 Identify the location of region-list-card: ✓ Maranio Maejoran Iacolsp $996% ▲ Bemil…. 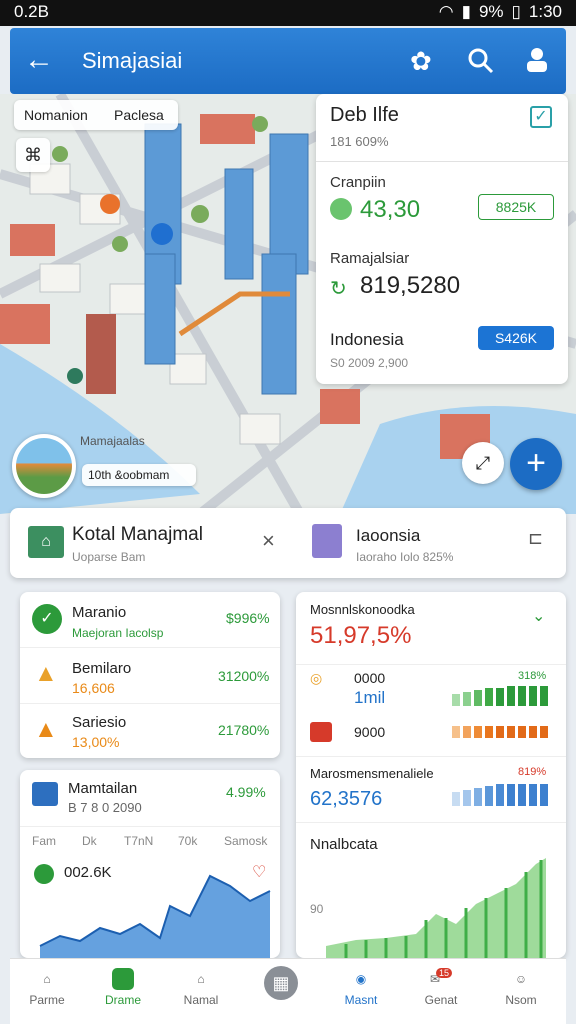
(150, 675).